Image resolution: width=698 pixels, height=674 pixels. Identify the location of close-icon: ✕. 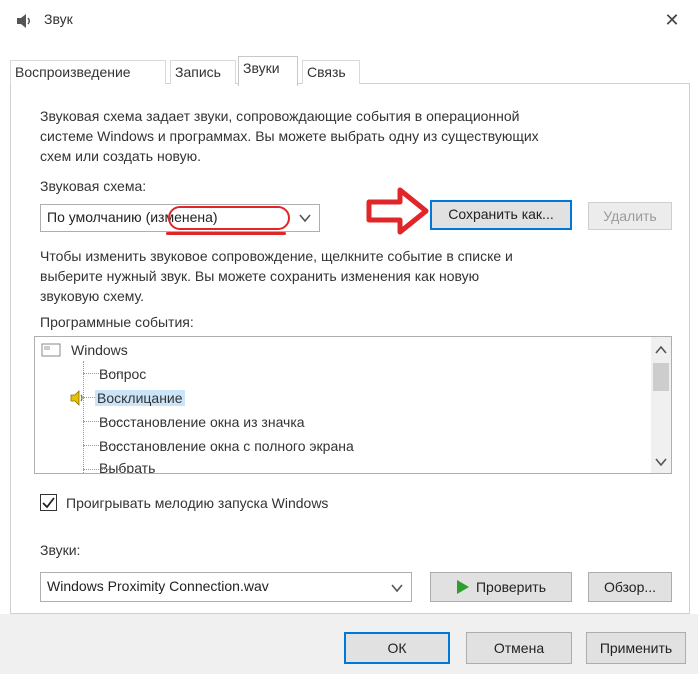
(672, 20).